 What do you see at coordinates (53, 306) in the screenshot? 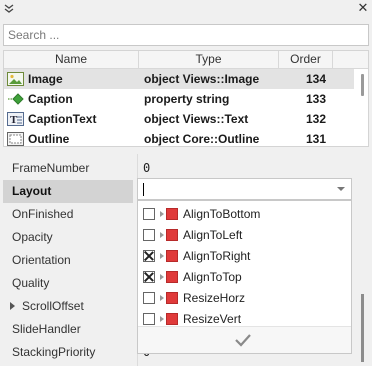
I see `property-name: ScrollOffset` at bounding box center [53, 306].